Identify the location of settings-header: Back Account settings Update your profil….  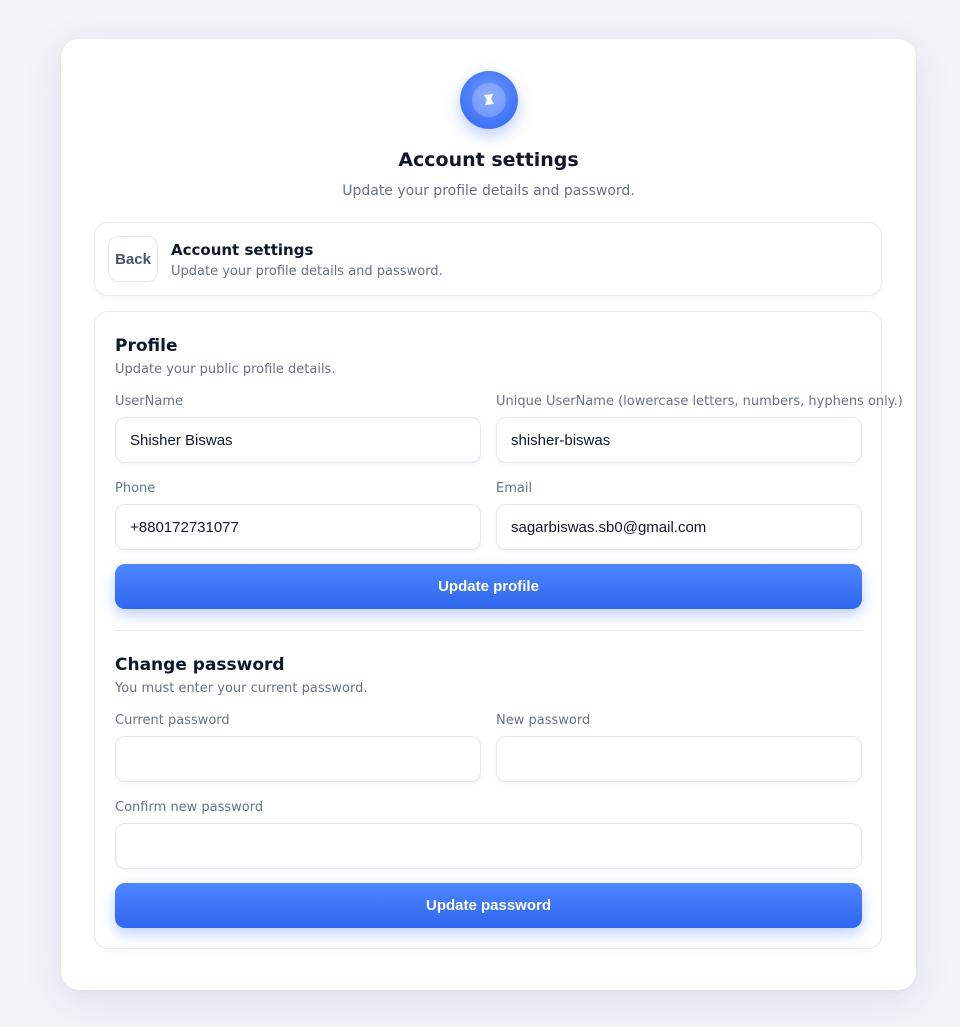
(488, 259).